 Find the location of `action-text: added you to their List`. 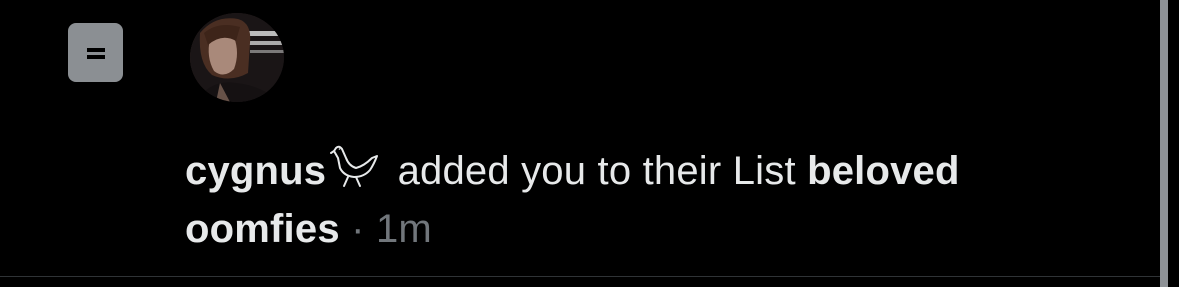

action-text: added you to their List is located at coordinates (597, 171).